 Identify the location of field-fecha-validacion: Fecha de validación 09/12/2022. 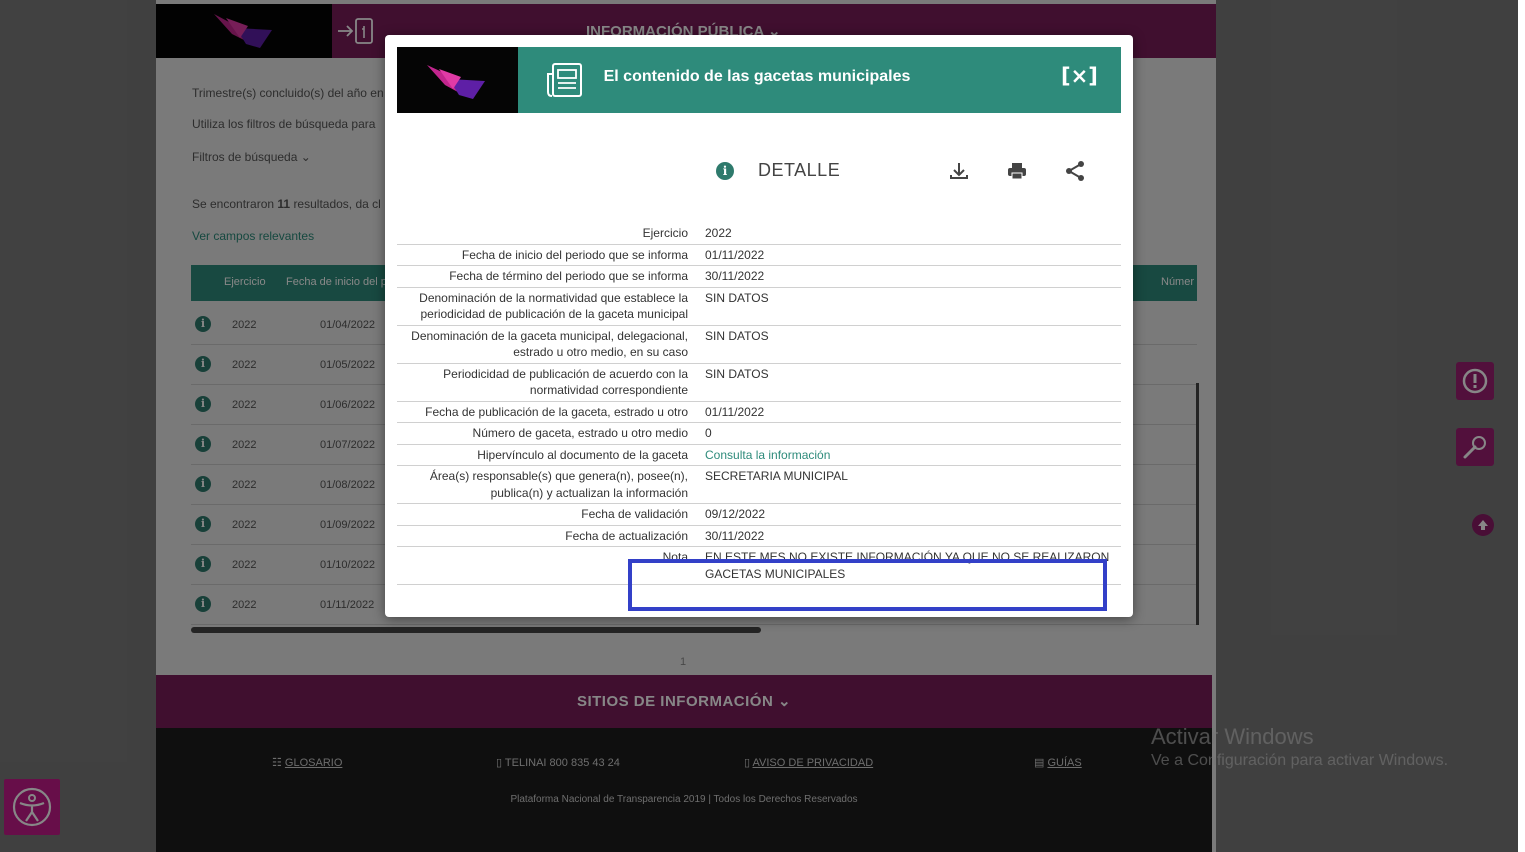
(759, 515).